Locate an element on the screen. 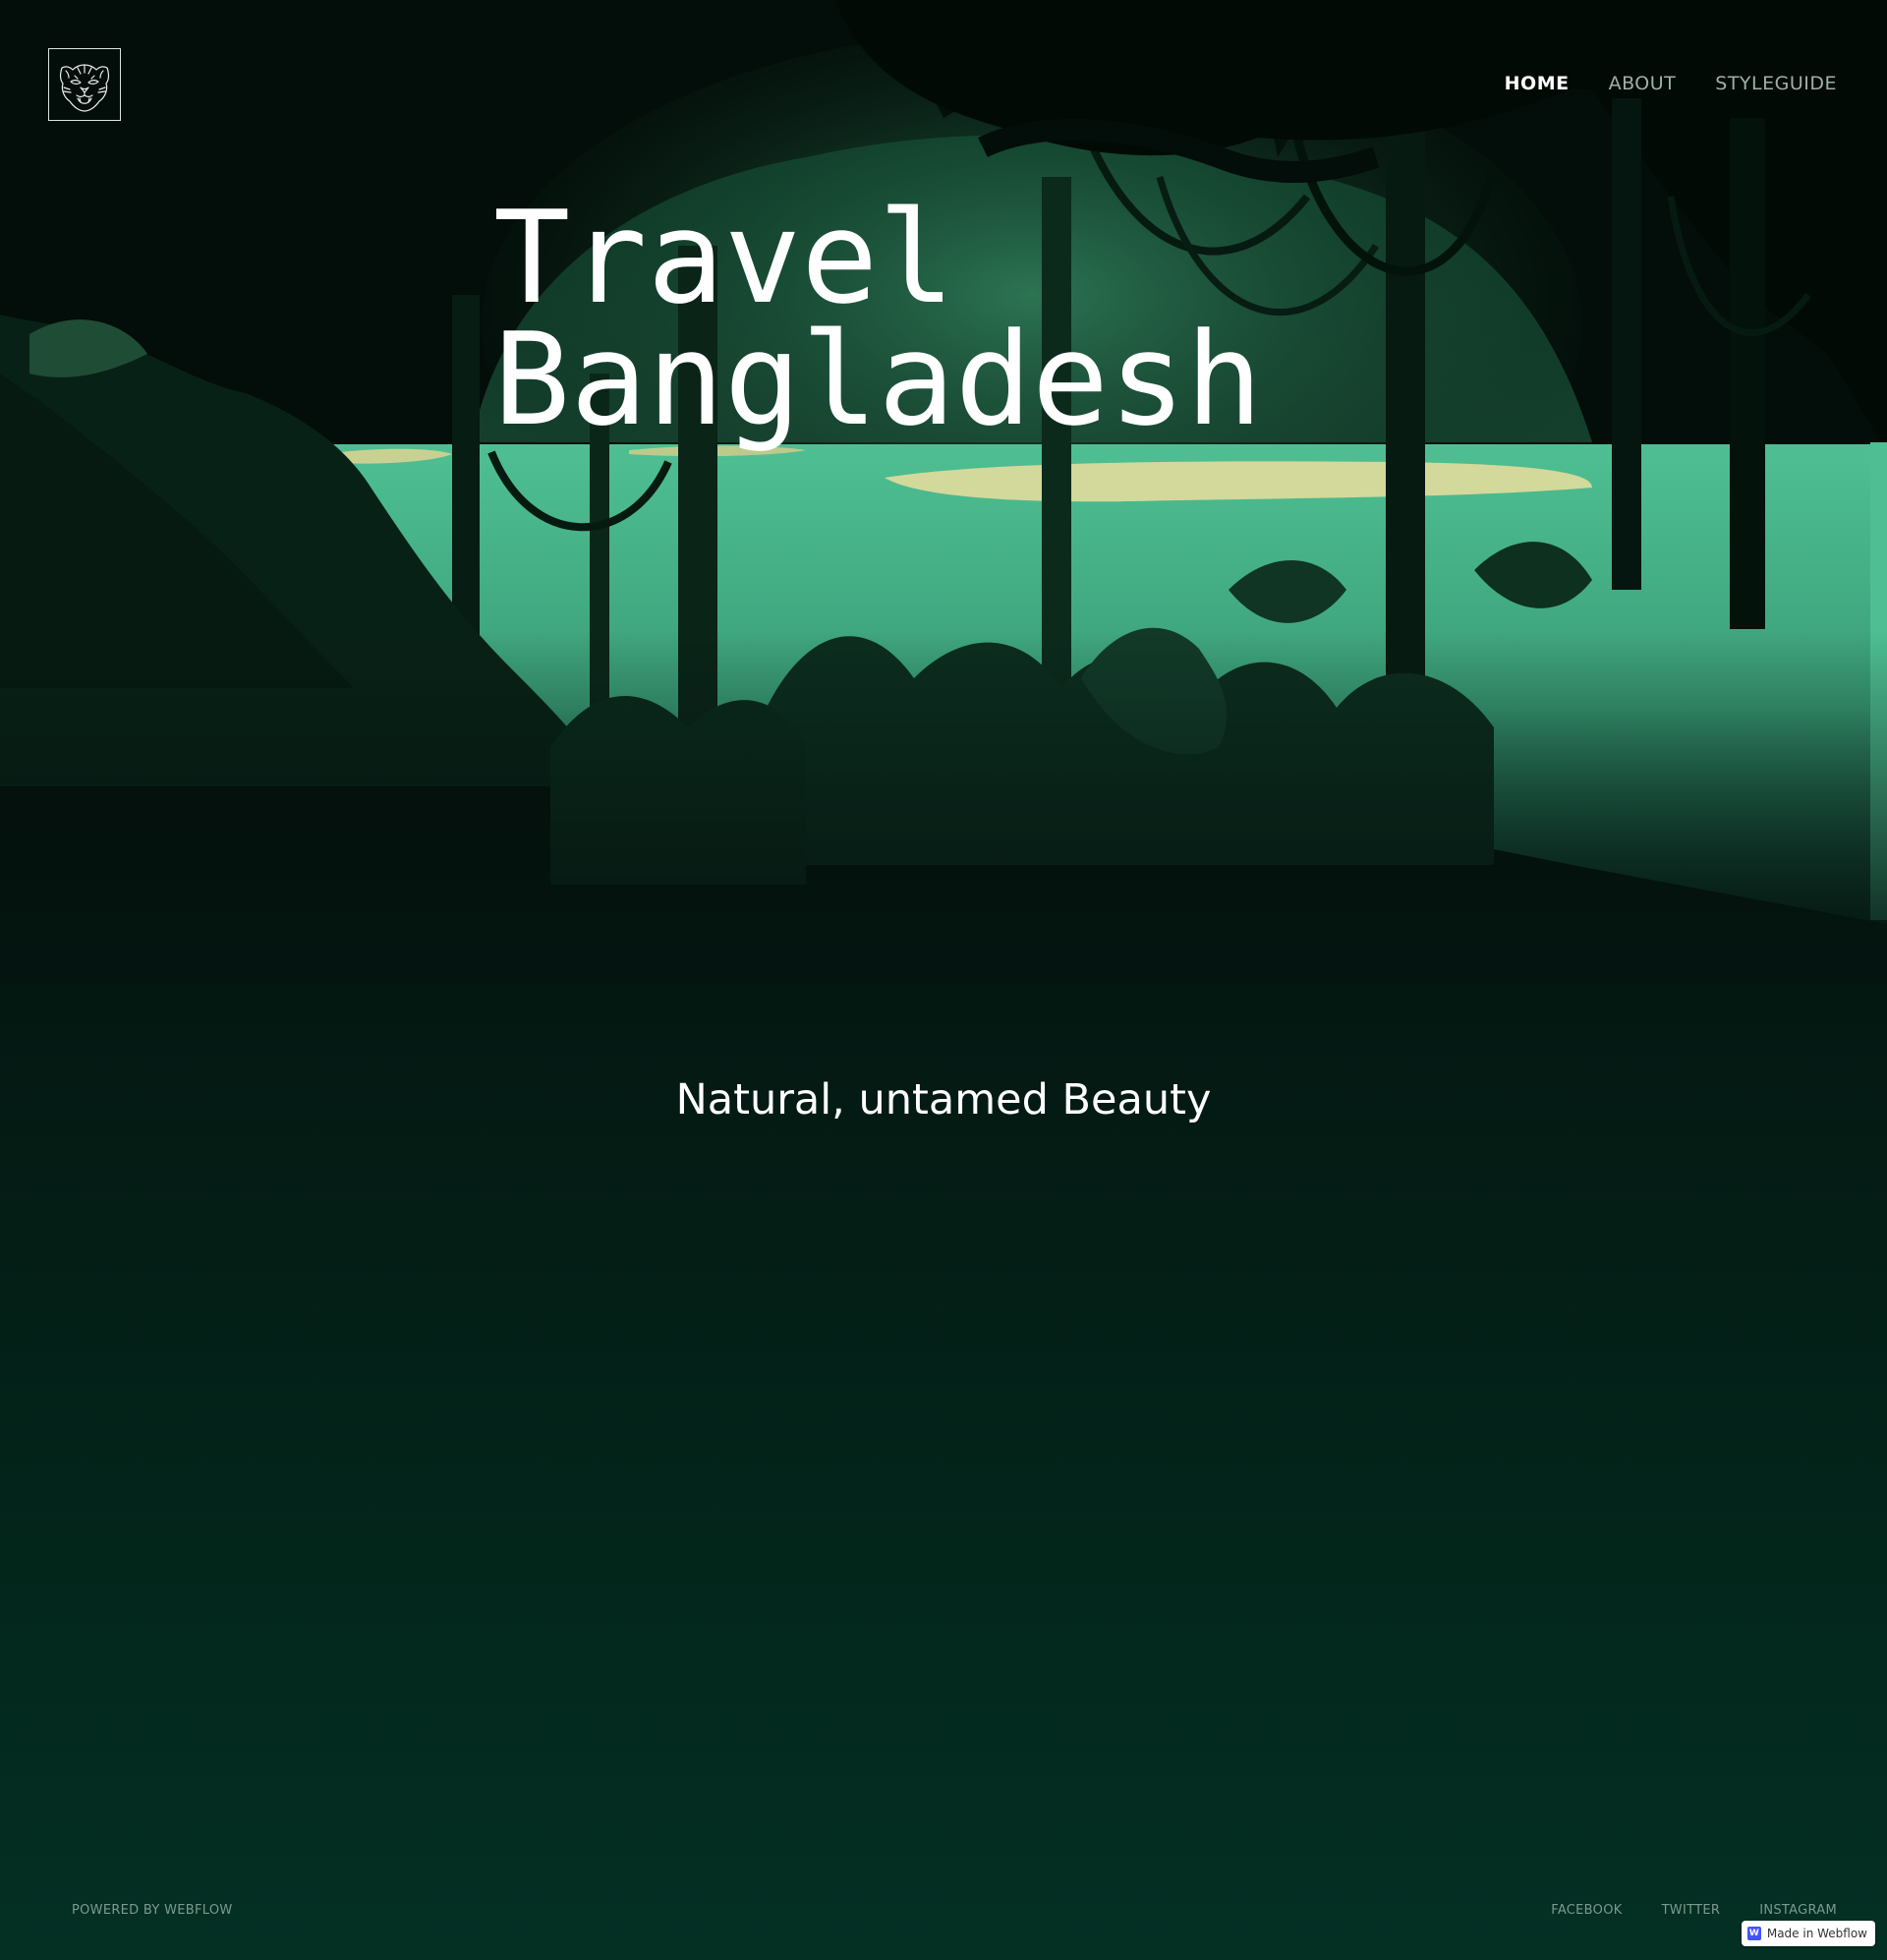 This screenshot has height=1960, width=1887. nav-styleguide: STYLEGUIDE is located at coordinates (1776, 84).